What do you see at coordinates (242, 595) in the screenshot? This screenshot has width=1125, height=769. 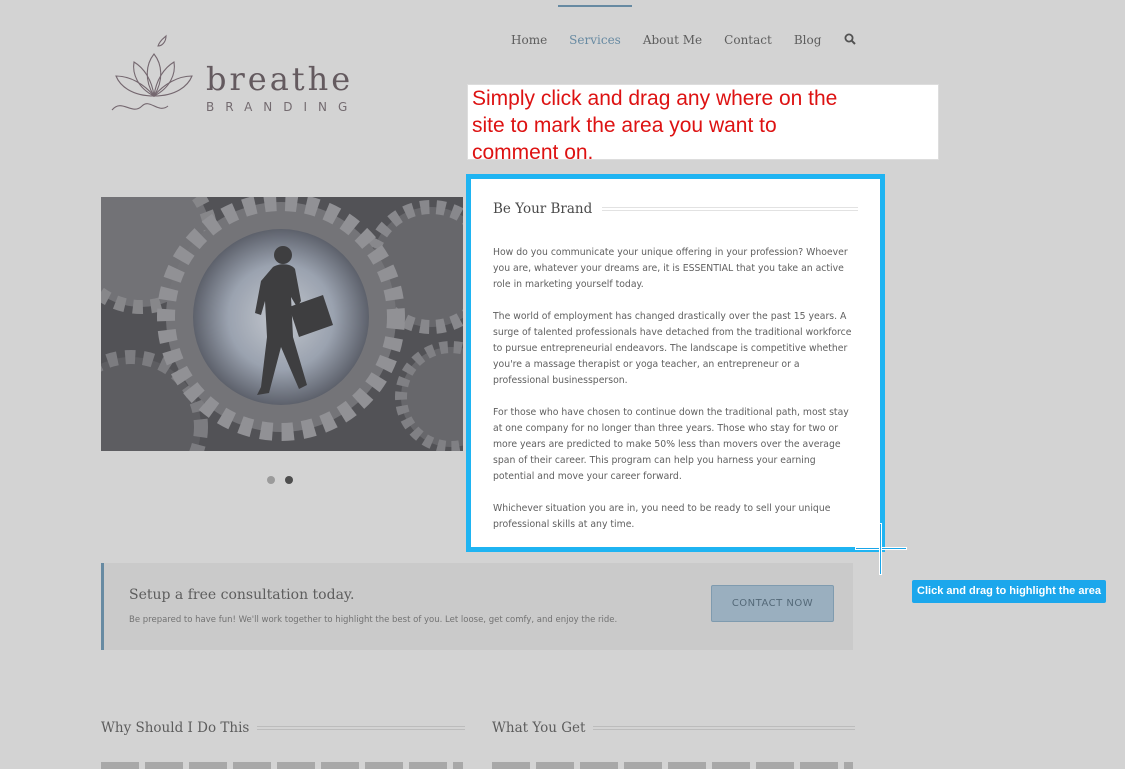 I see `cta-title: Setup a free consultation today.` at bounding box center [242, 595].